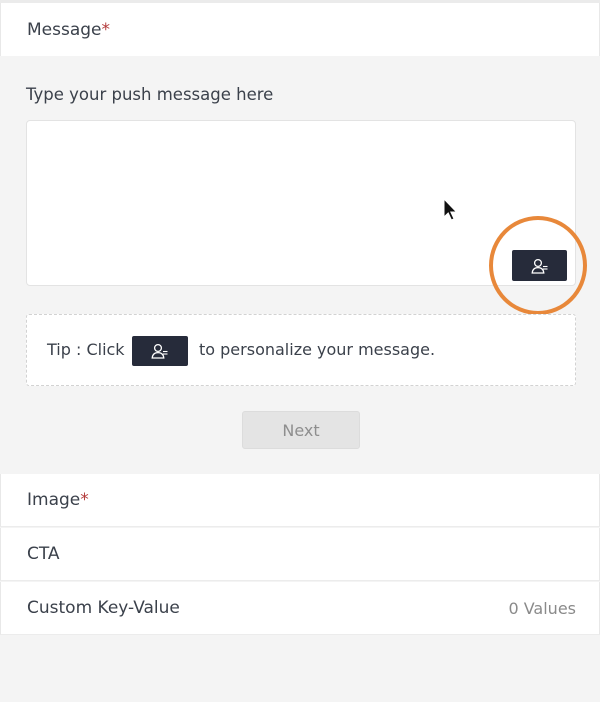 The image size is (600, 702). What do you see at coordinates (300, 608) in the screenshot?
I see `custom-key-value-section-row: Custom Key-Value 0 Values` at bounding box center [300, 608].